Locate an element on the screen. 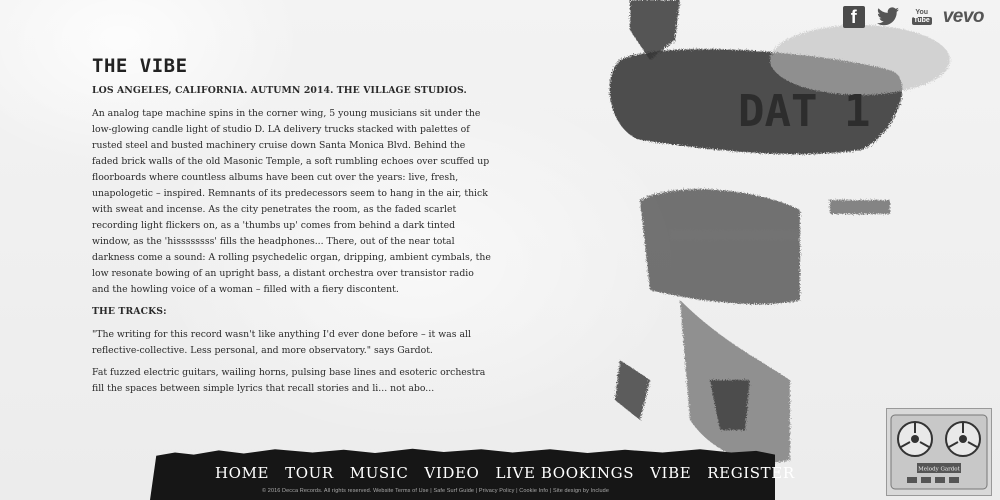 This screenshot has height=500, width=1000. nav-video: VIDEO is located at coordinates (451, 473).